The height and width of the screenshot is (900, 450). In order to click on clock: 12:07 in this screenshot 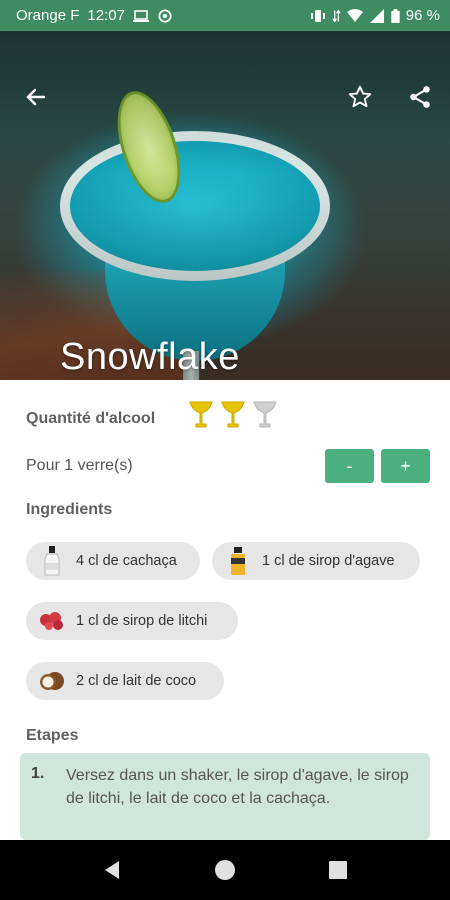, I will do `click(106, 15)`.